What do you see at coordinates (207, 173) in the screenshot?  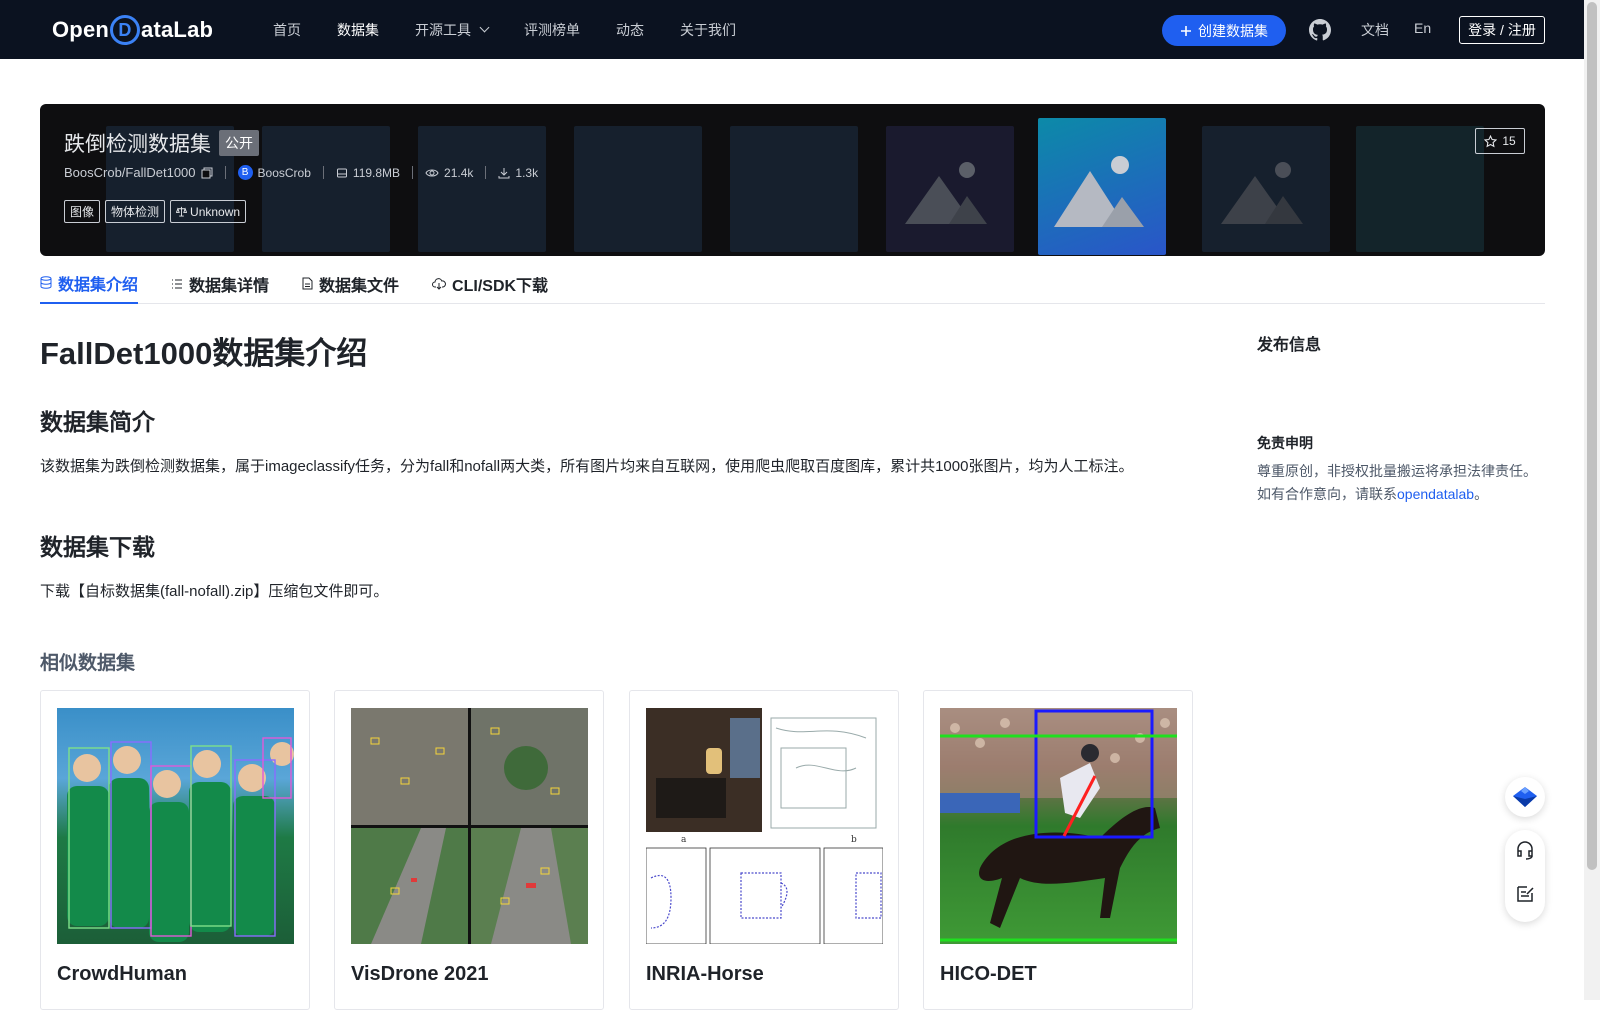 I see `copy-icon` at bounding box center [207, 173].